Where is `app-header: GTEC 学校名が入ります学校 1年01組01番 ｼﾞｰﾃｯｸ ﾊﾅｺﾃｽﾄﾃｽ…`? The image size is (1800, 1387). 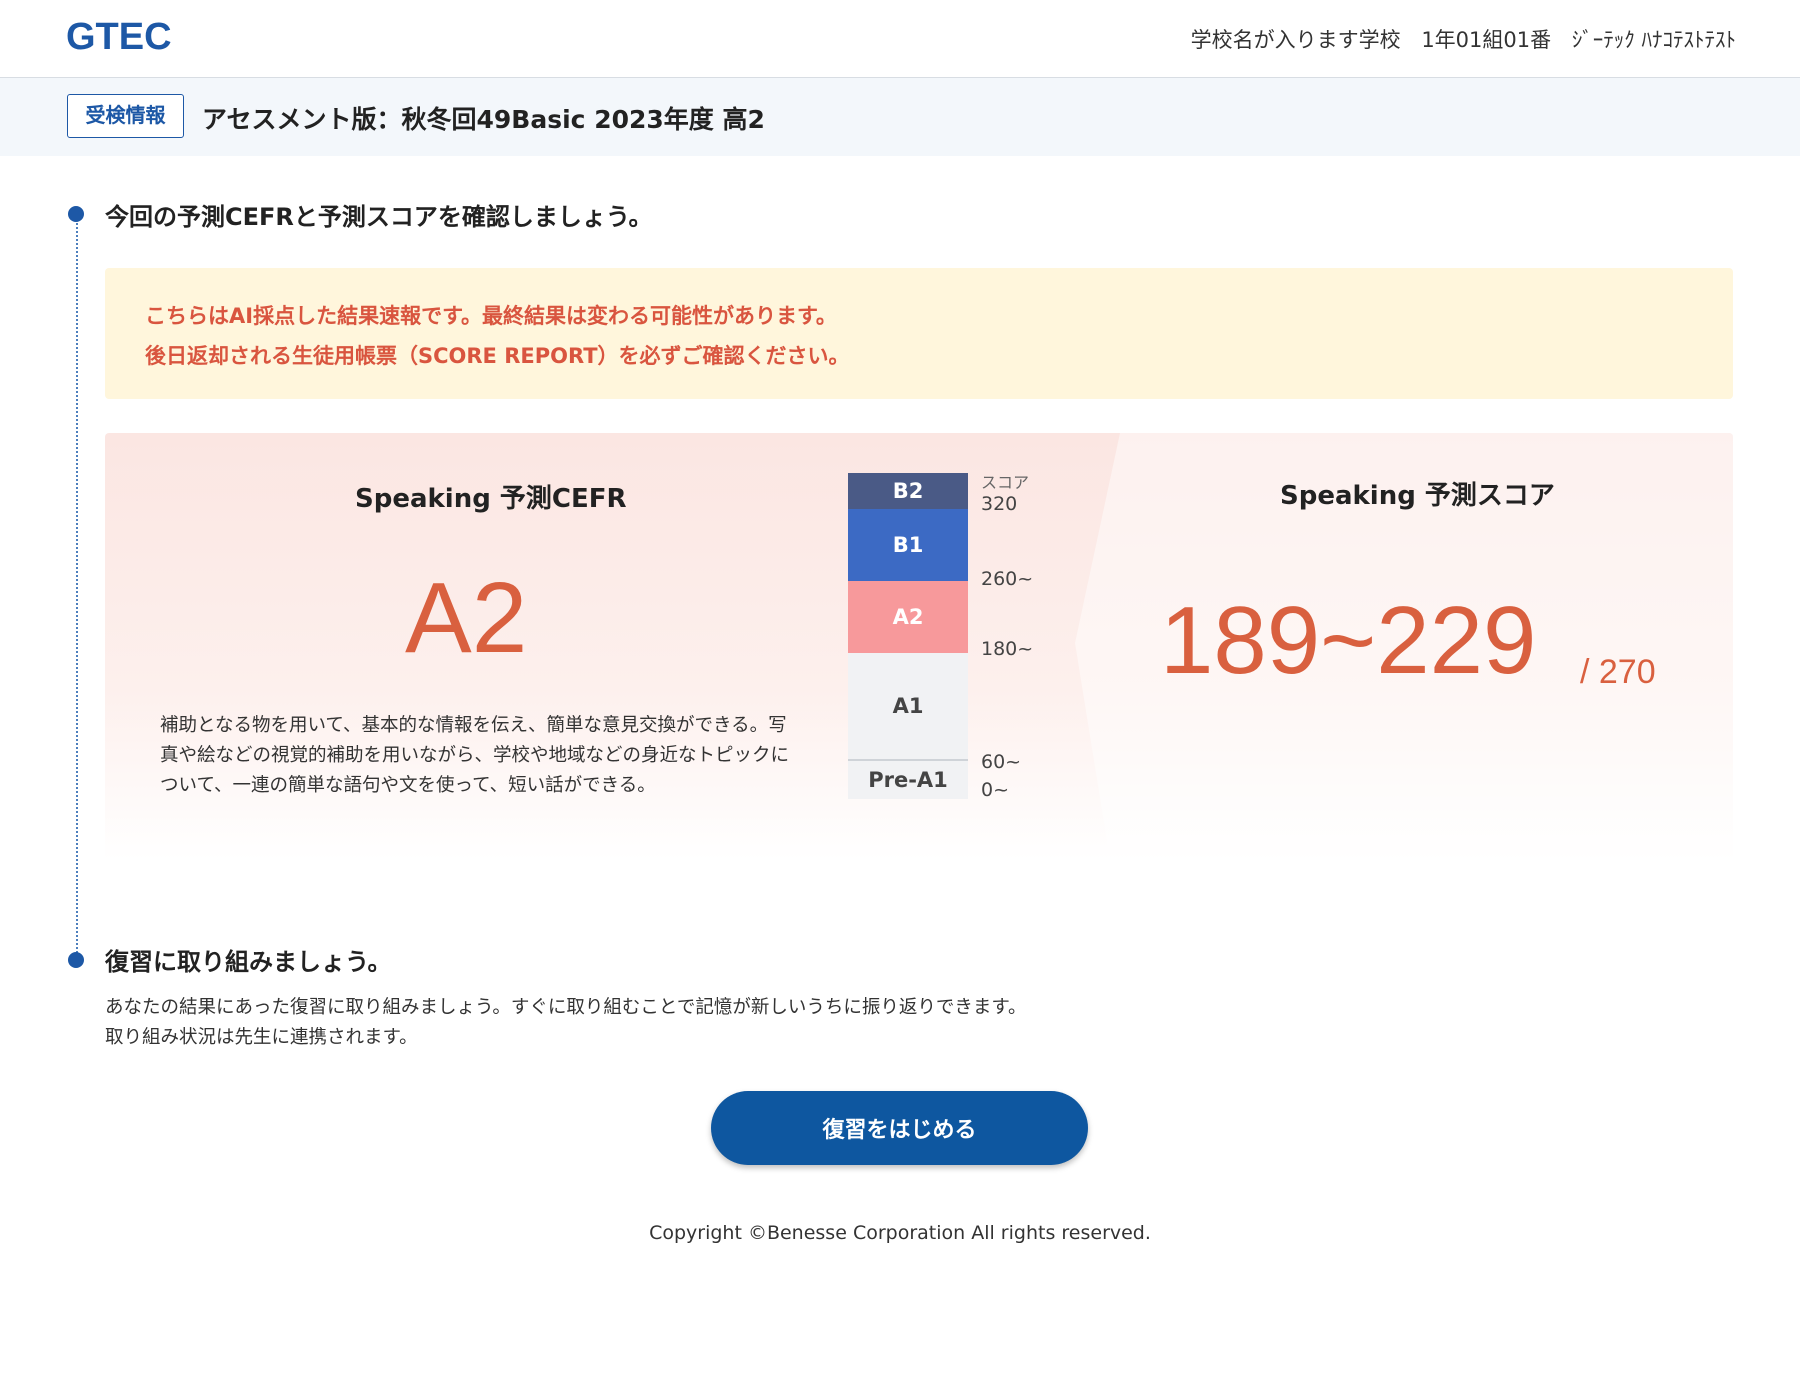
app-header: GTEC 学校名が入ります学校 1年01組01番 ｼﾞｰﾃｯｸ ﾊﾅｺﾃｽﾄﾃｽ… is located at coordinates (900, 39).